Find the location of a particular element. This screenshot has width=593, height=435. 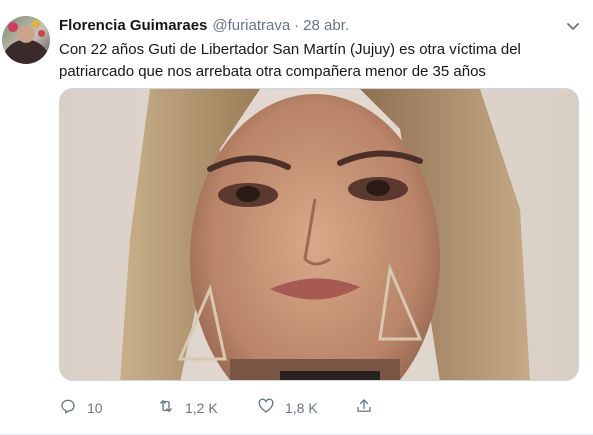

share-button is located at coordinates (364, 408).